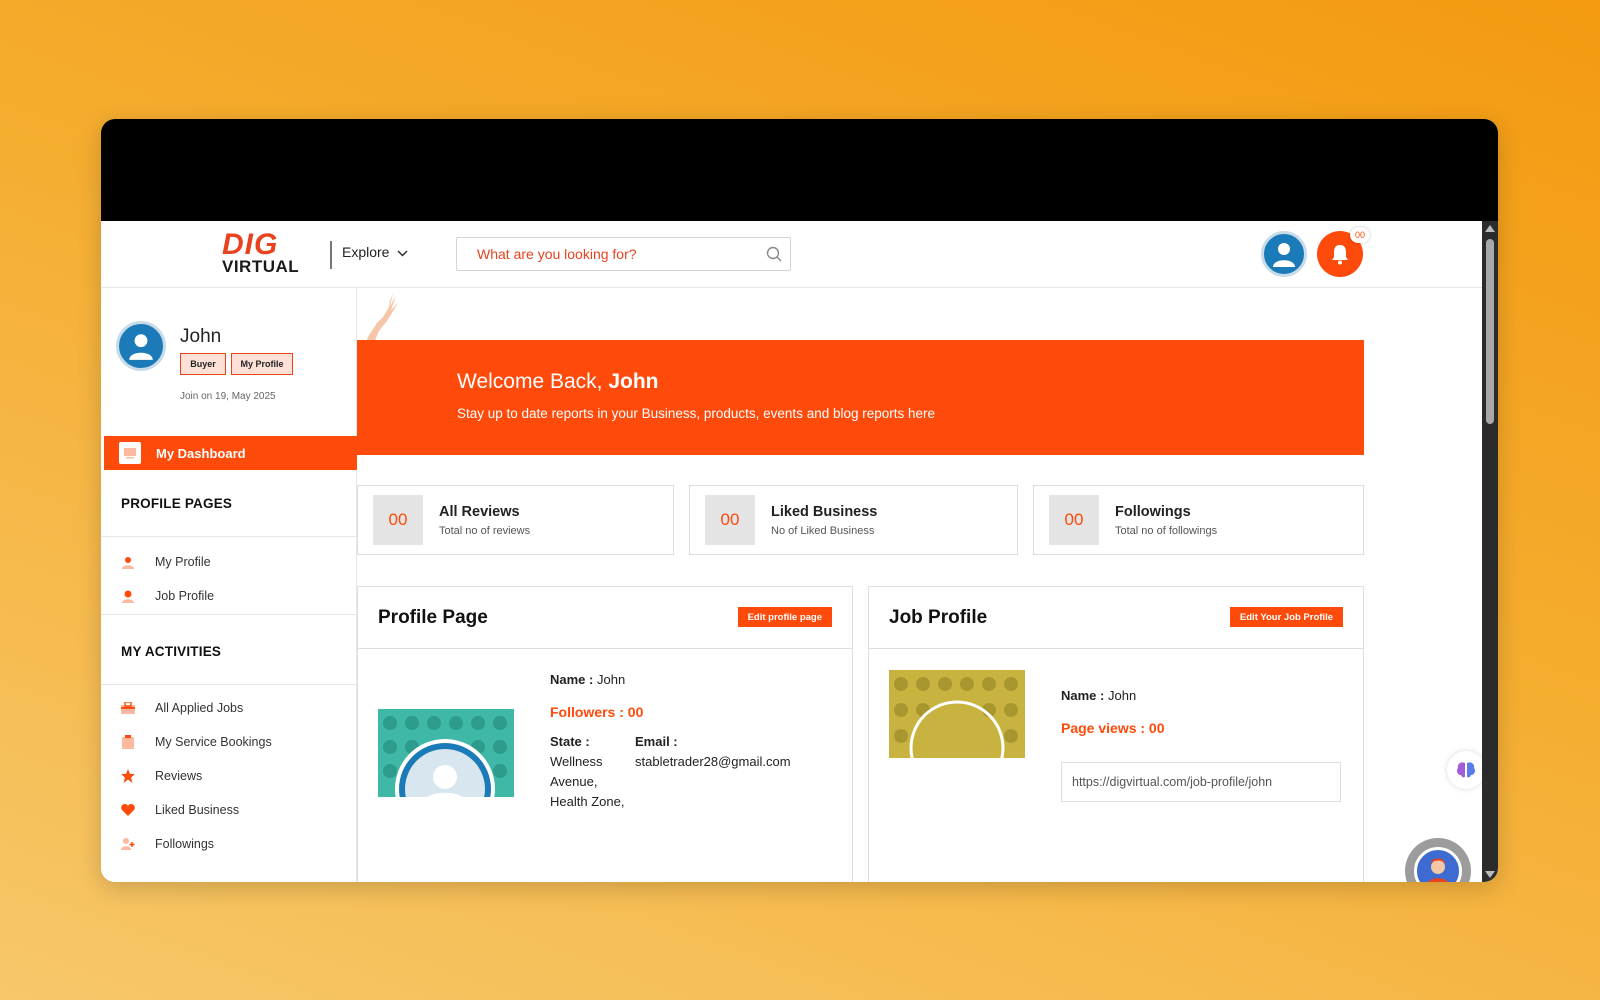 This screenshot has width=1600, height=1000. Describe the element at coordinates (197, 810) in the screenshot. I see `sidebar-item-label: Liked Business` at that location.